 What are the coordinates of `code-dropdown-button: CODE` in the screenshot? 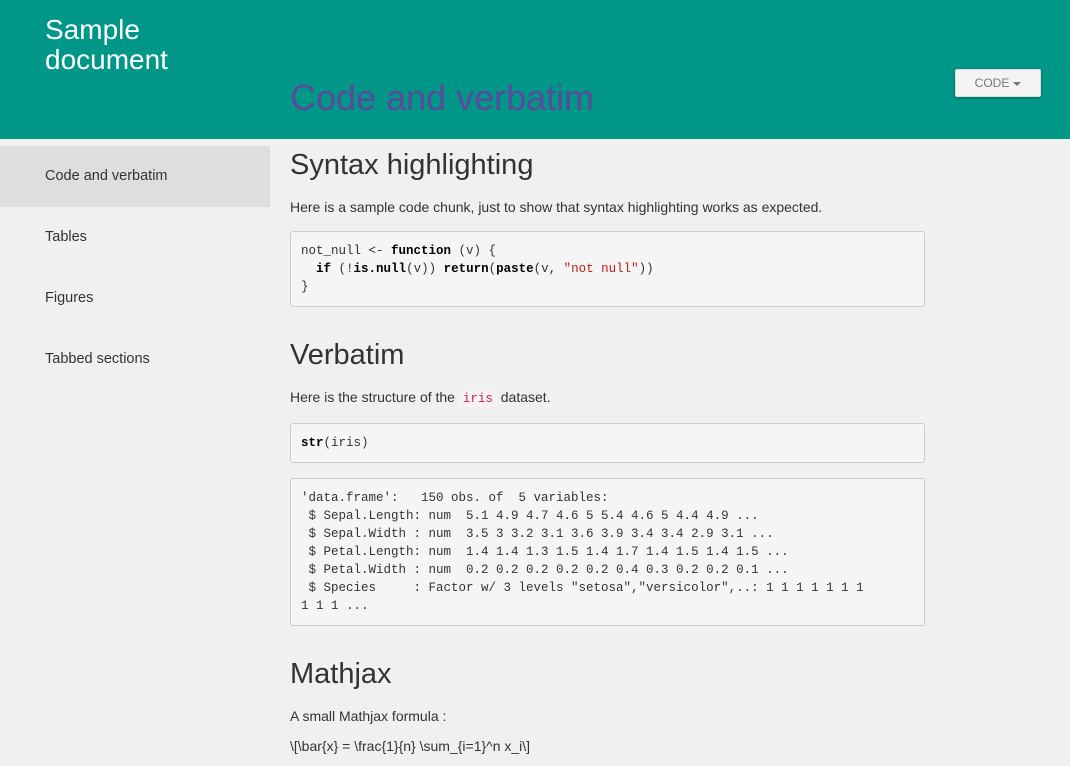 It's located at (998, 83).